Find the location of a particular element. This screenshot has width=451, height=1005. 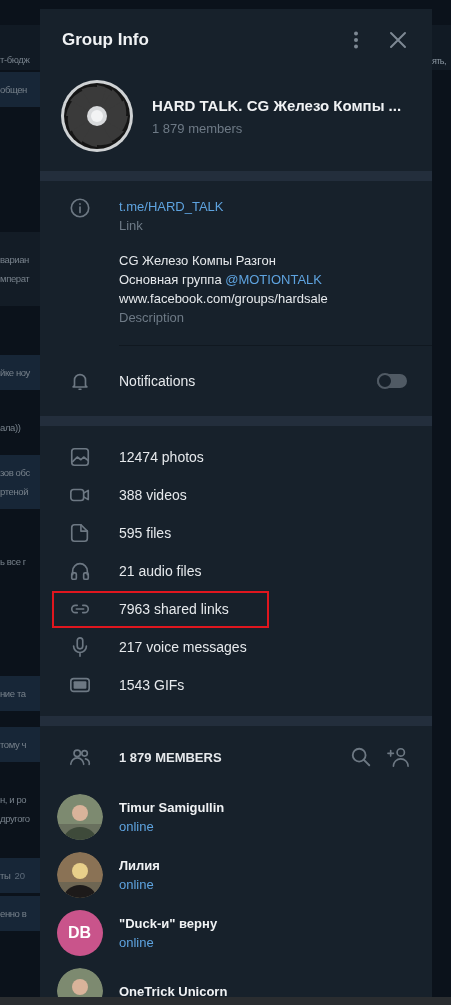

message-text: т-бюдж is located at coordinates (15, 60).